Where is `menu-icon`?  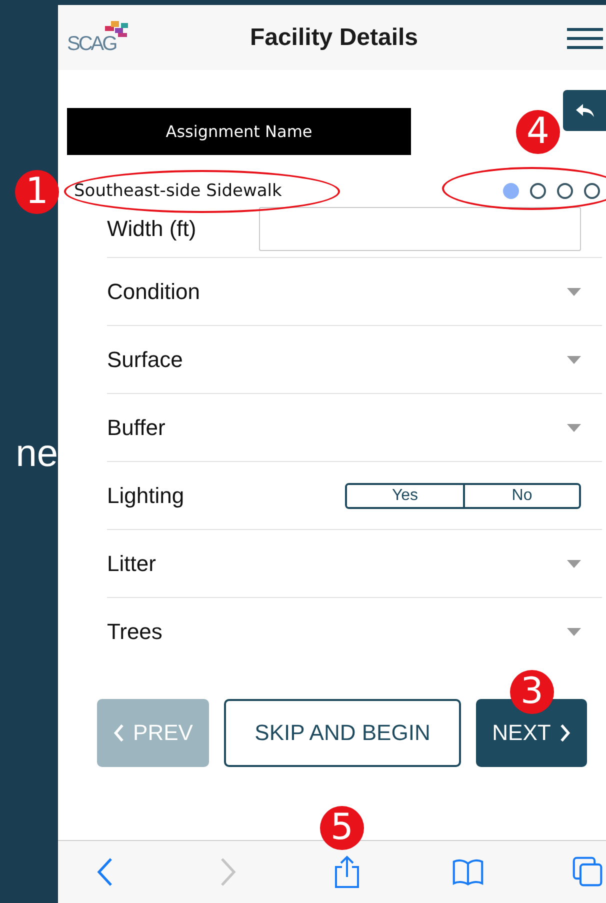 menu-icon is located at coordinates (584, 37).